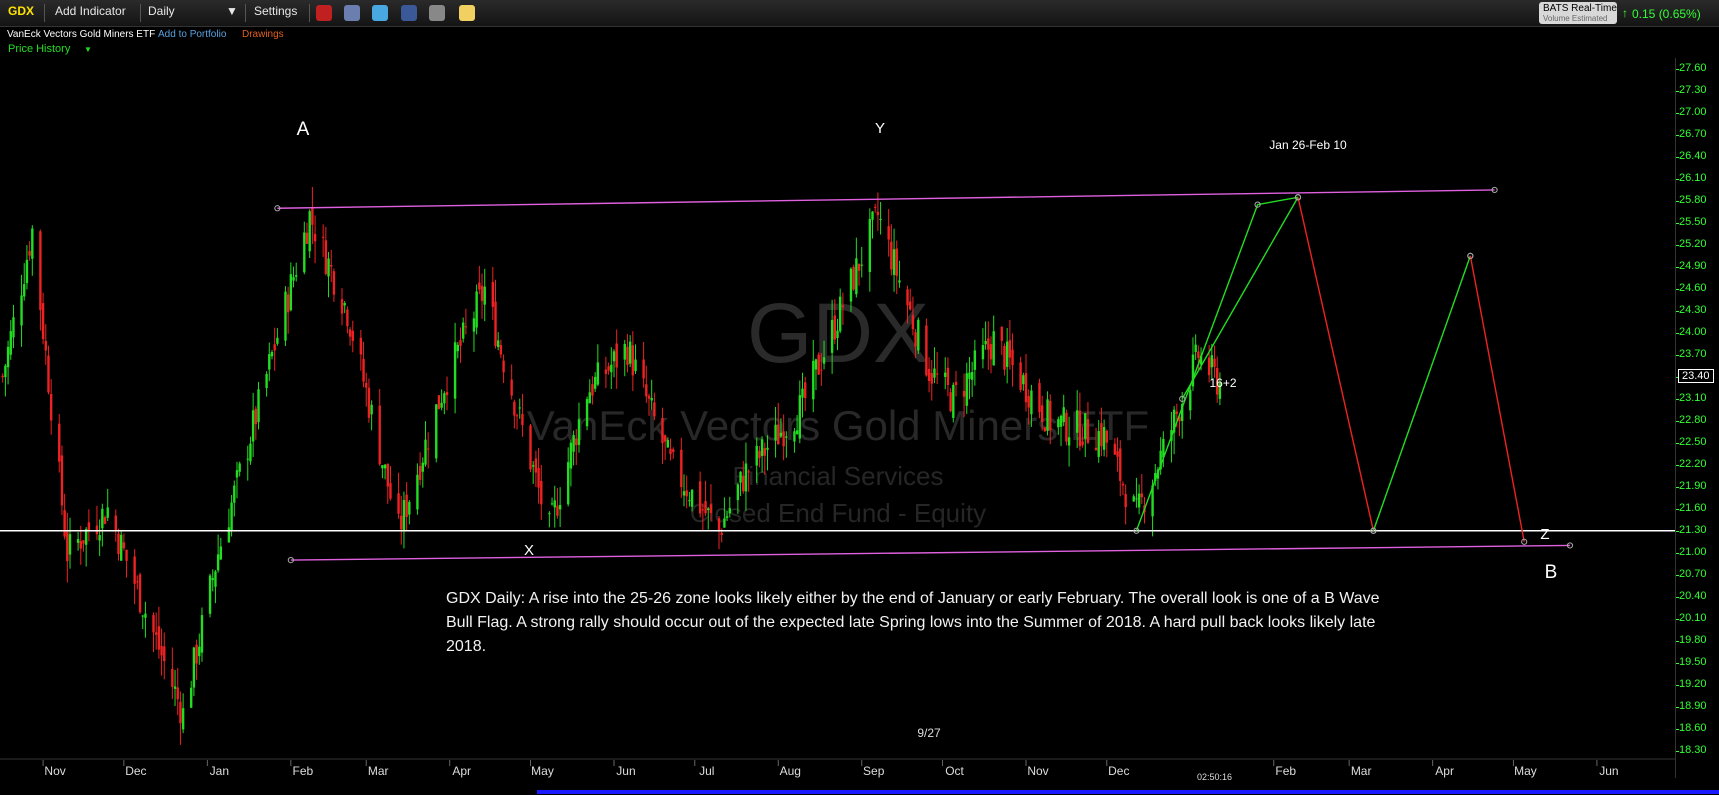 Image resolution: width=1719 pixels, height=795 pixels. I want to click on y-tick-label: 20.10, so click(1693, 617).